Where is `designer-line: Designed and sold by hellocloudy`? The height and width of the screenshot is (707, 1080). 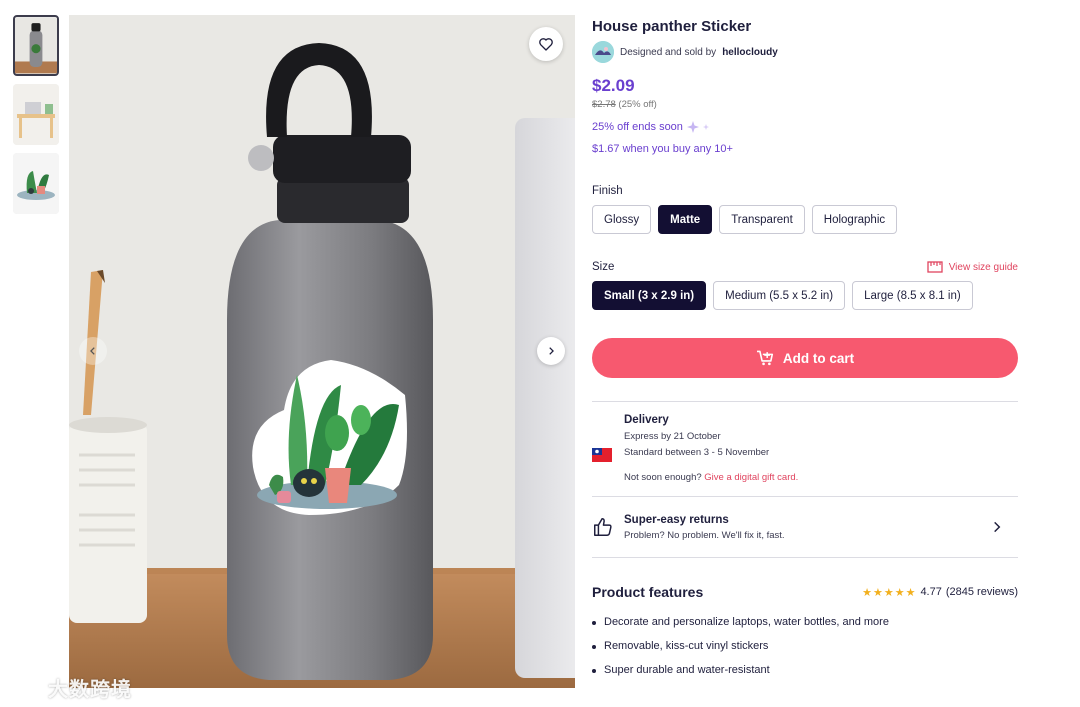
designer-line: Designed and sold by hellocloudy is located at coordinates (805, 52).